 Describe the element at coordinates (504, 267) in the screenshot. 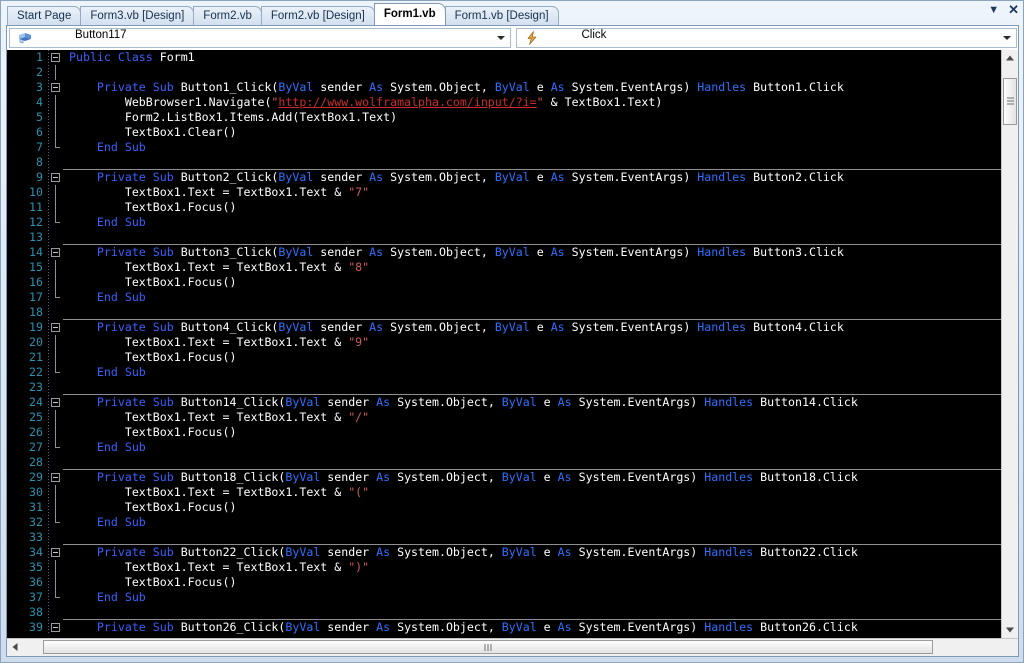

I see `code-line: 15 TextBox1.Text = TextBox1.Text & "8"` at that location.